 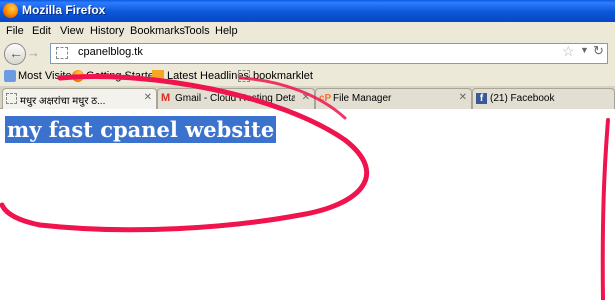 I want to click on bookmarklet-icon, so click(x=244, y=76).